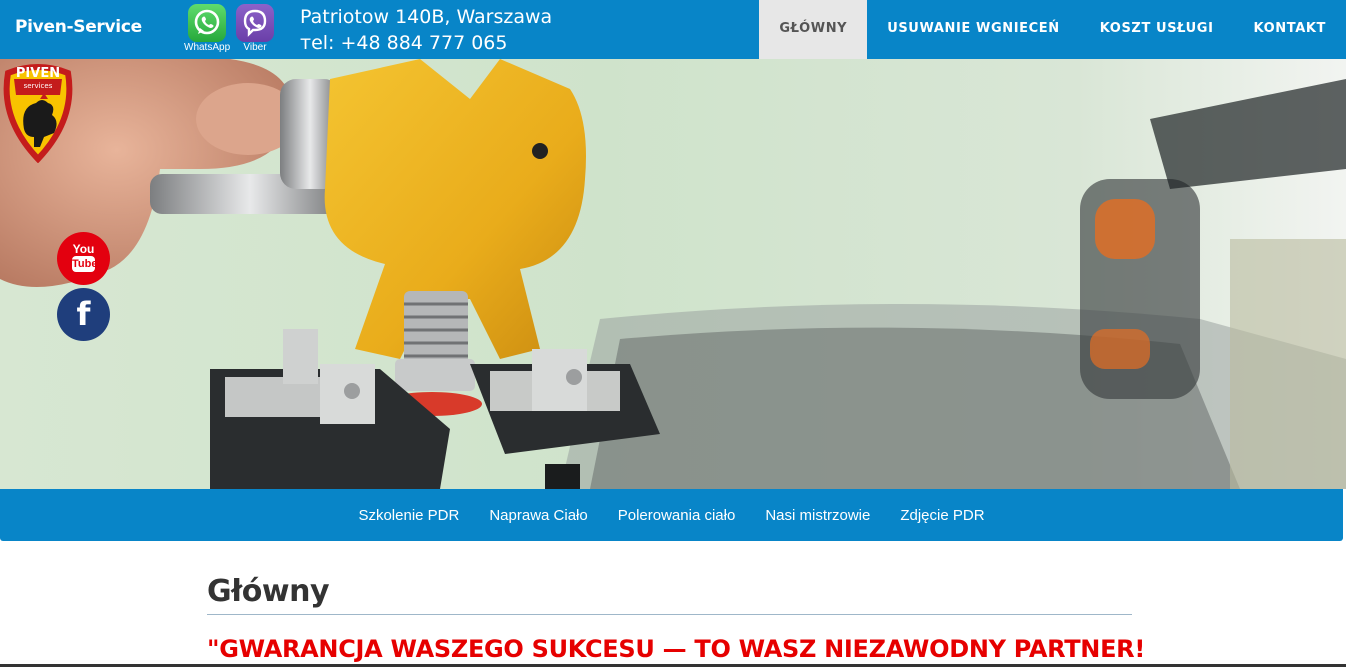 This screenshot has height=667, width=1346. I want to click on whatsapp-link: WhatsApp, so click(207, 30).